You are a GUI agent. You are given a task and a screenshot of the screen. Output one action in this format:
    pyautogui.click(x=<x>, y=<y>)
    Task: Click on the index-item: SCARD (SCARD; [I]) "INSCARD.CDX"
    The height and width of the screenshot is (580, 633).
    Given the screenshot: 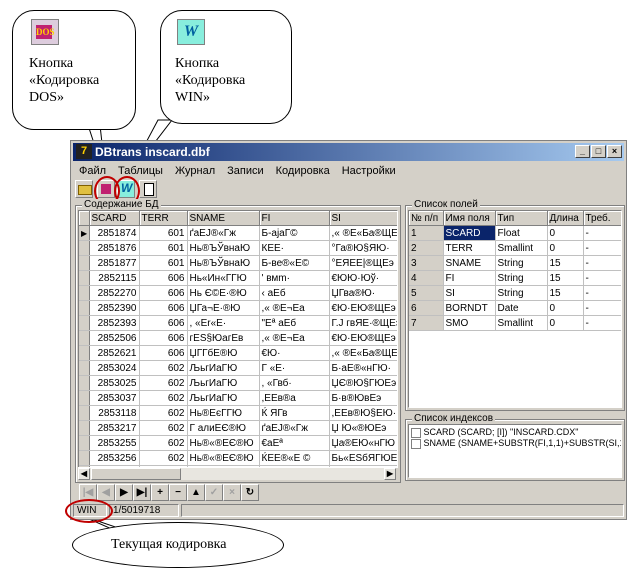 What is the action you would take?
    pyautogui.click(x=494, y=432)
    